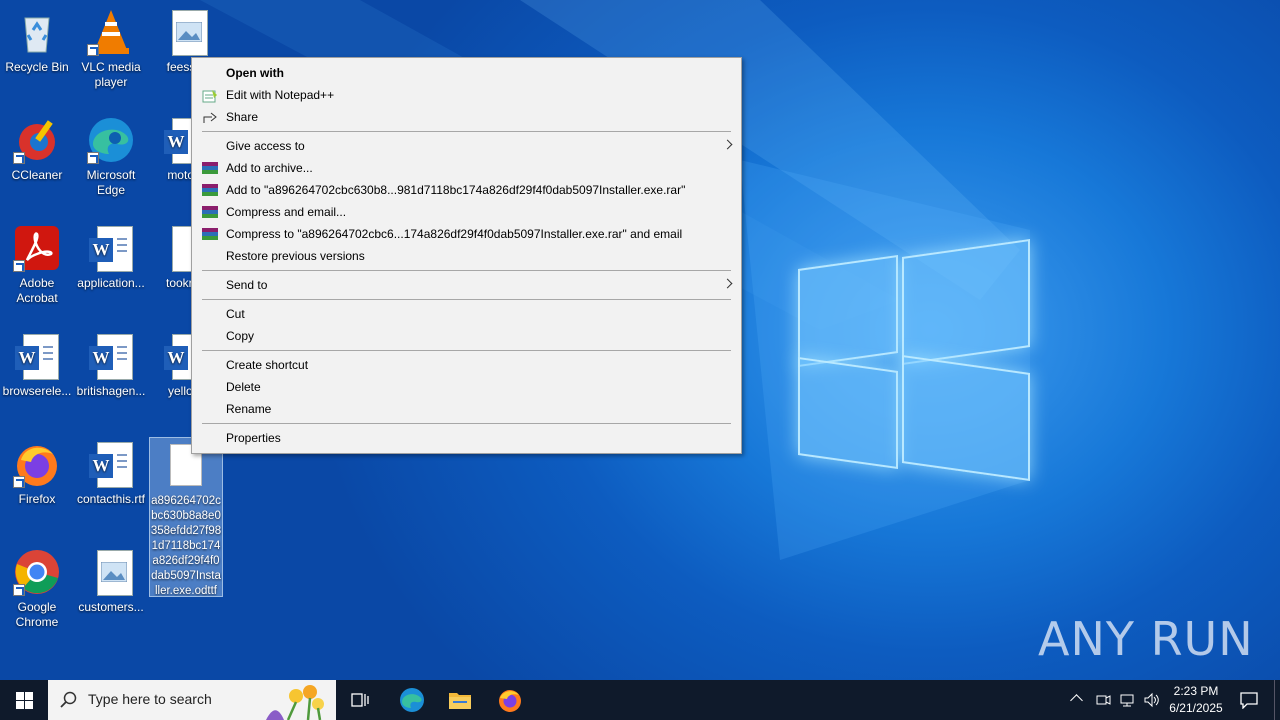  I want to click on clock-date: 6/21/2025, so click(1196, 708).